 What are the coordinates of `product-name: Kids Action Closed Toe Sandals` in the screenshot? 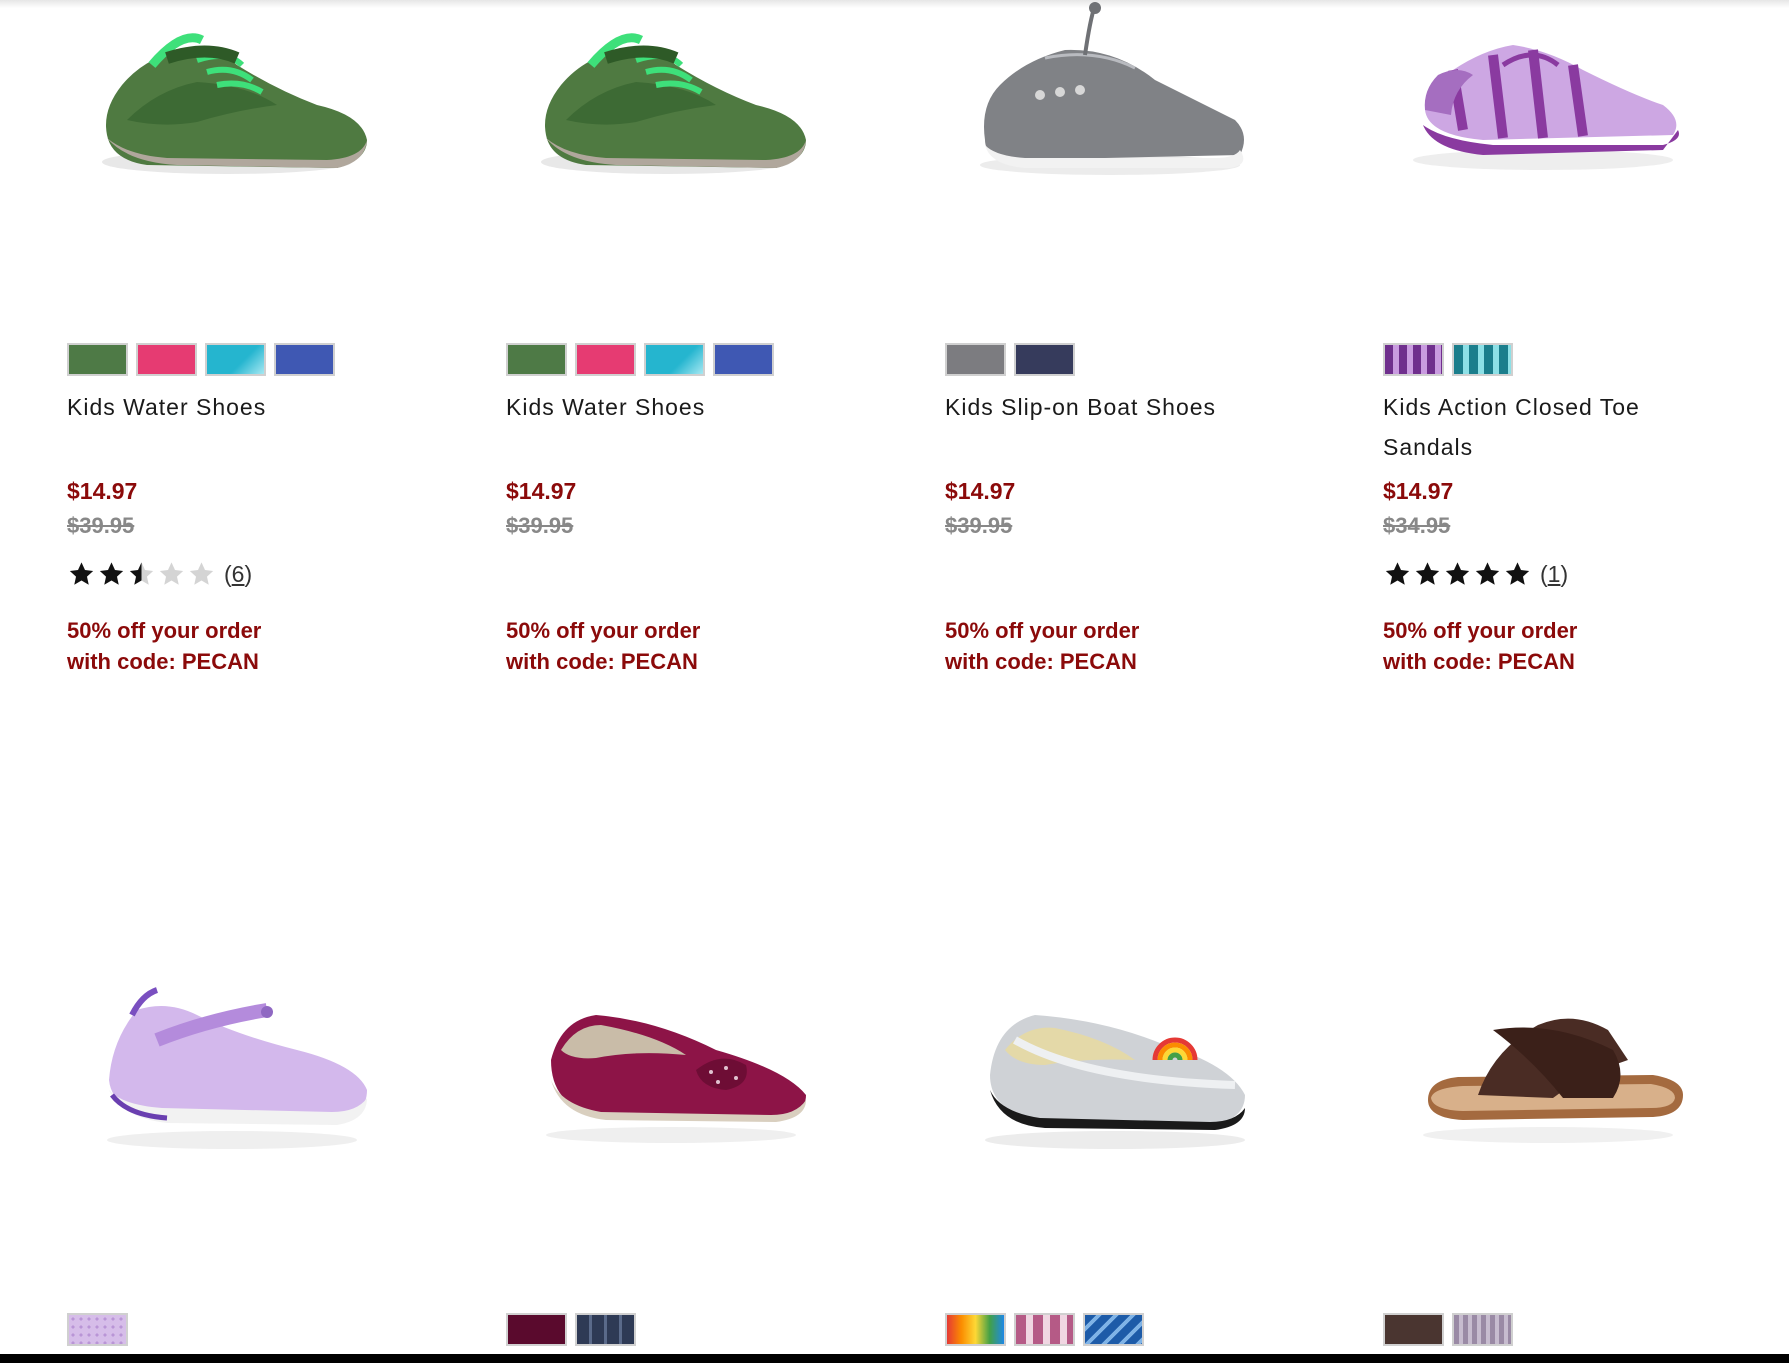 It's located at (1548, 427).